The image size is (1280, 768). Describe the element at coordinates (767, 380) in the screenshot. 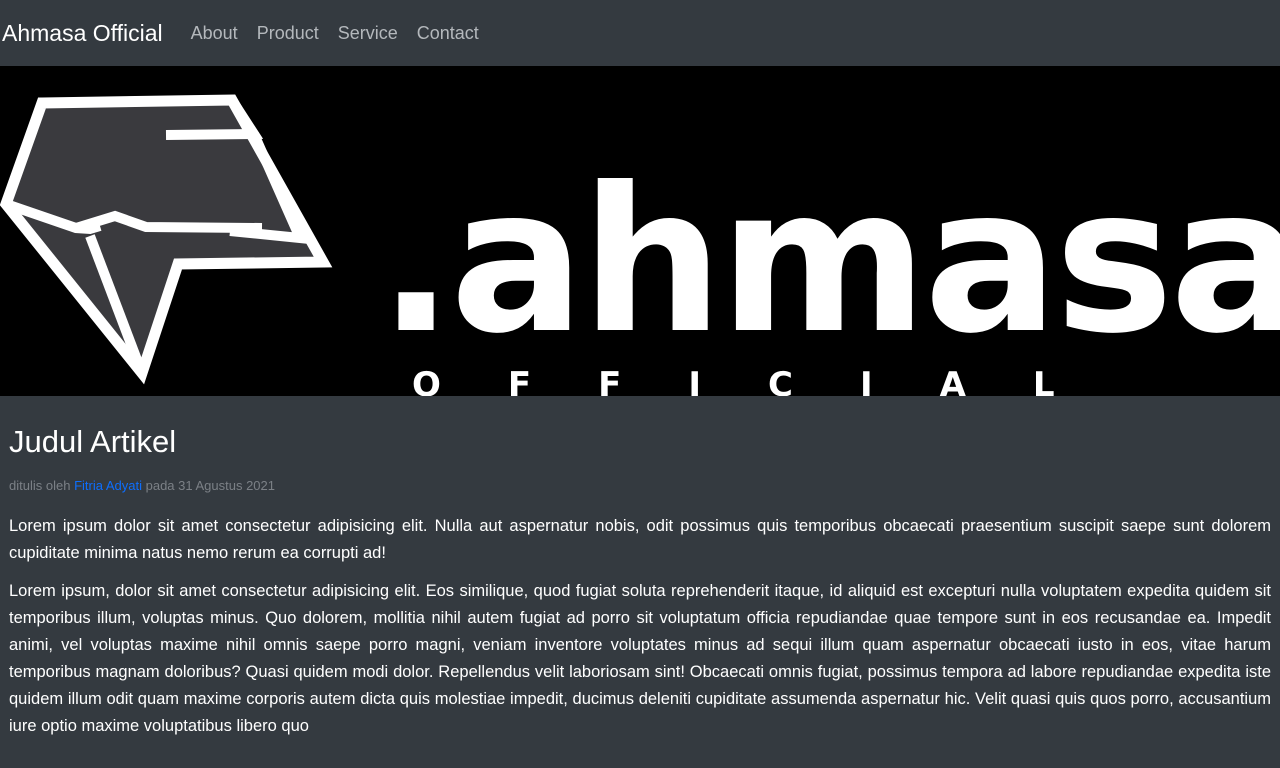

I see `hero-logo-subtext: OFFICIAL` at that location.